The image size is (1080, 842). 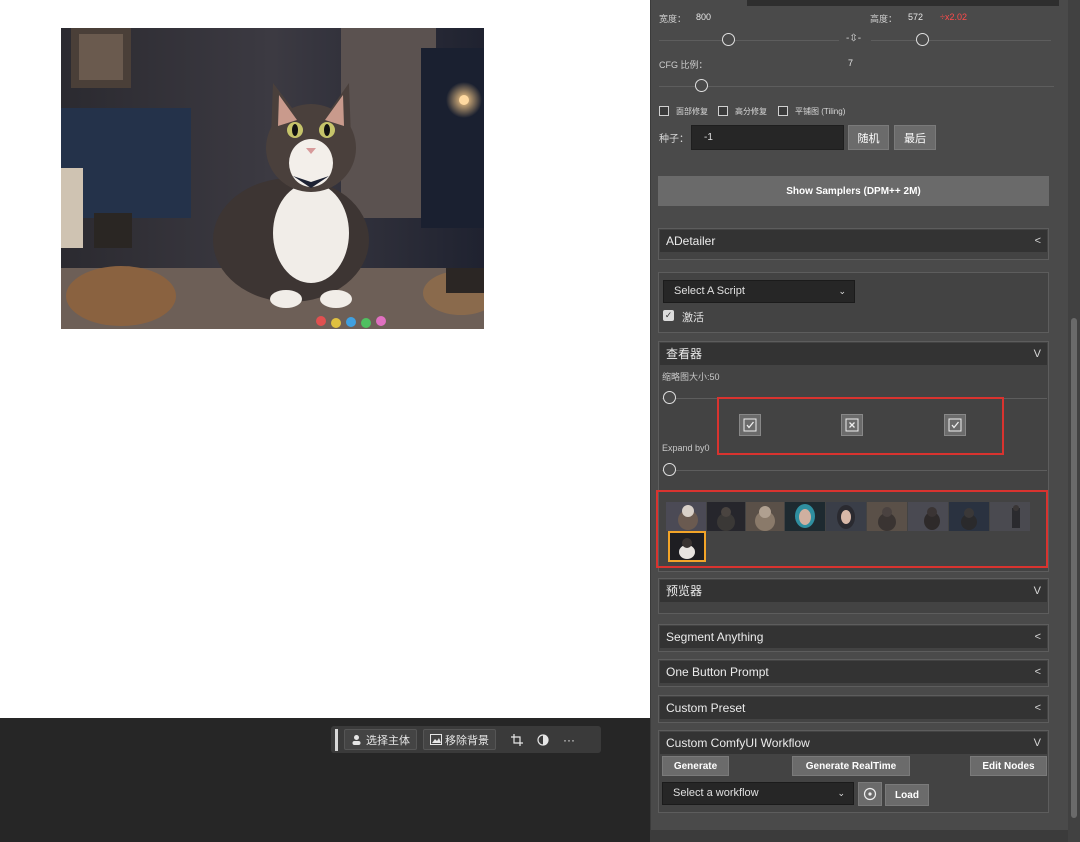 What do you see at coordinates (668, 315) in the screenshot?
I see `activate-checkbox: ✓` at bounding box center [668, 315].